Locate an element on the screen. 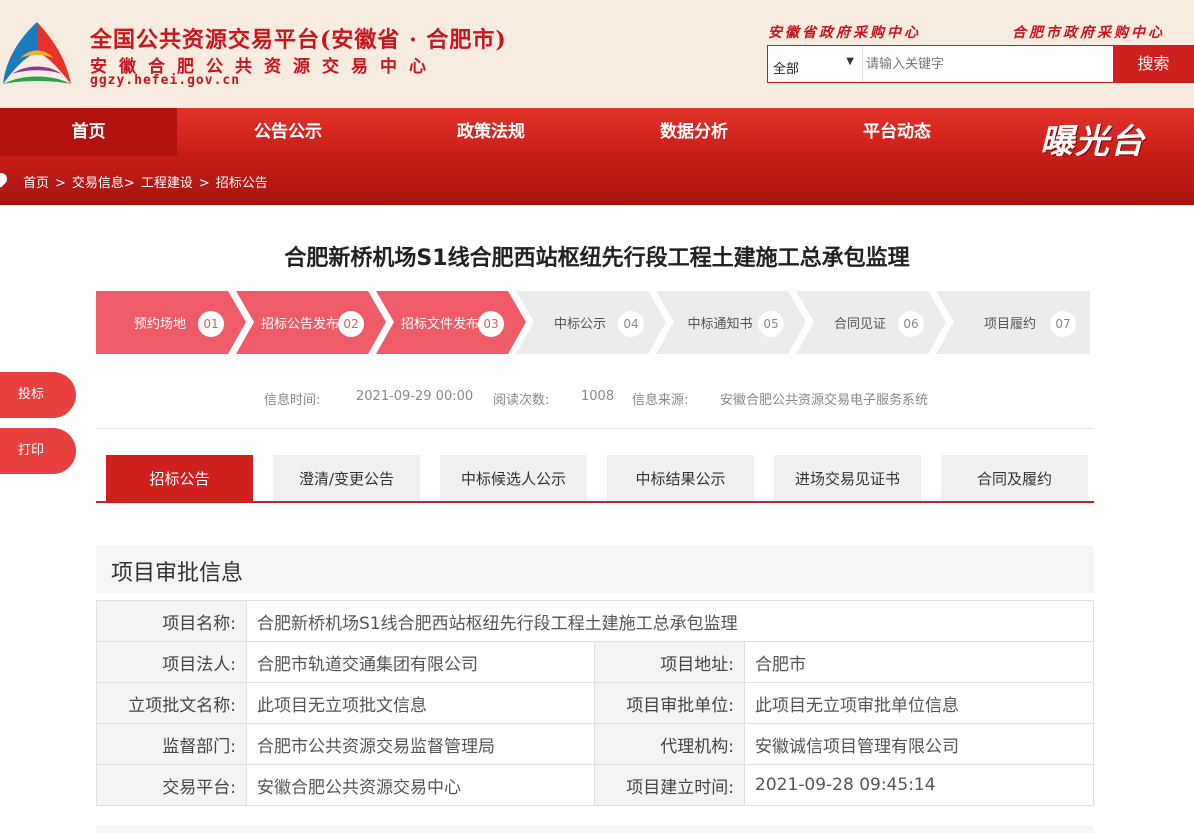  step-number: 06 is located at coordinates (911, 324).